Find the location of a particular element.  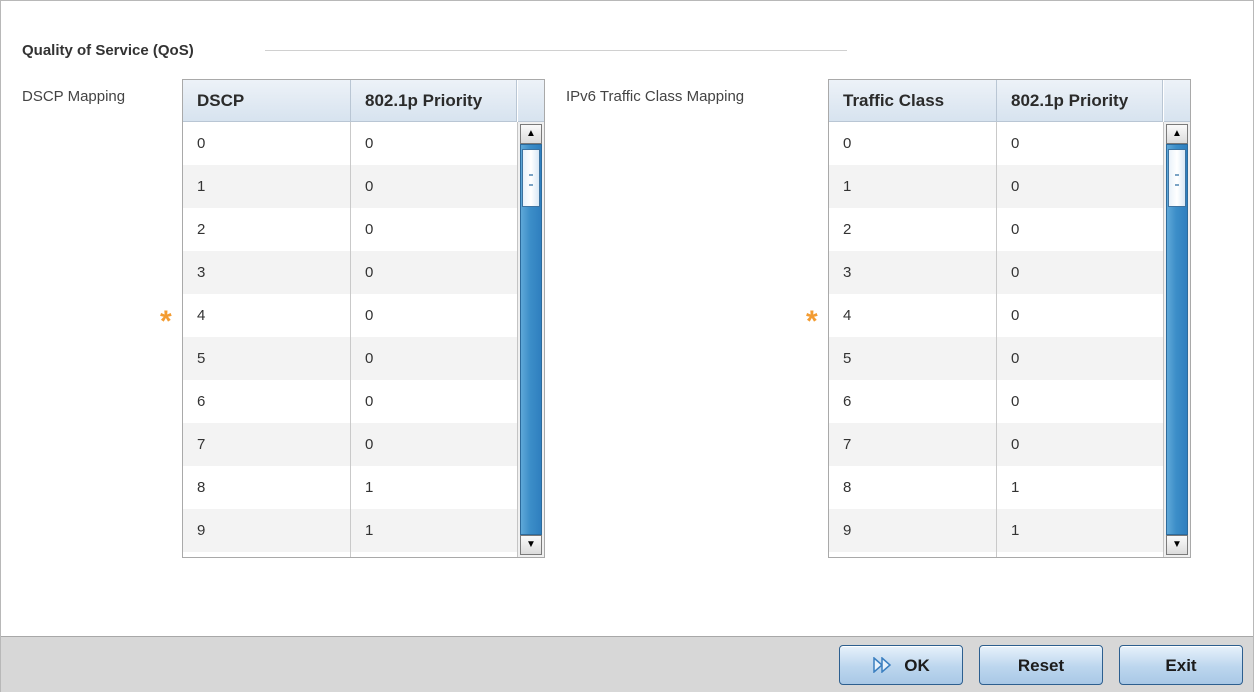

action-bar: OK Reset Exit is located at coordinates (627, 664).